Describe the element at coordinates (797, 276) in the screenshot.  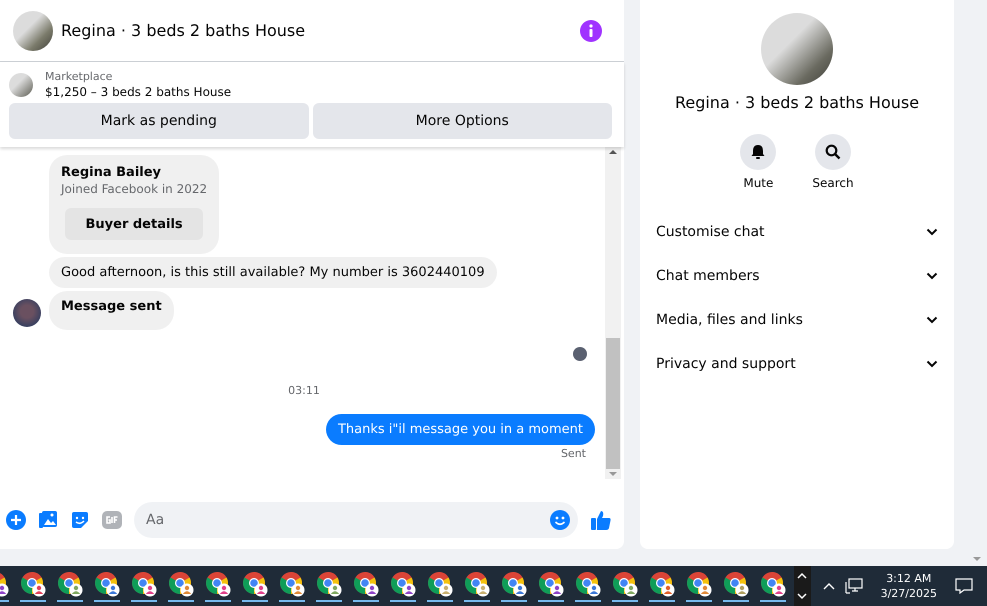
I see `settings-section: Chat members` at that location.